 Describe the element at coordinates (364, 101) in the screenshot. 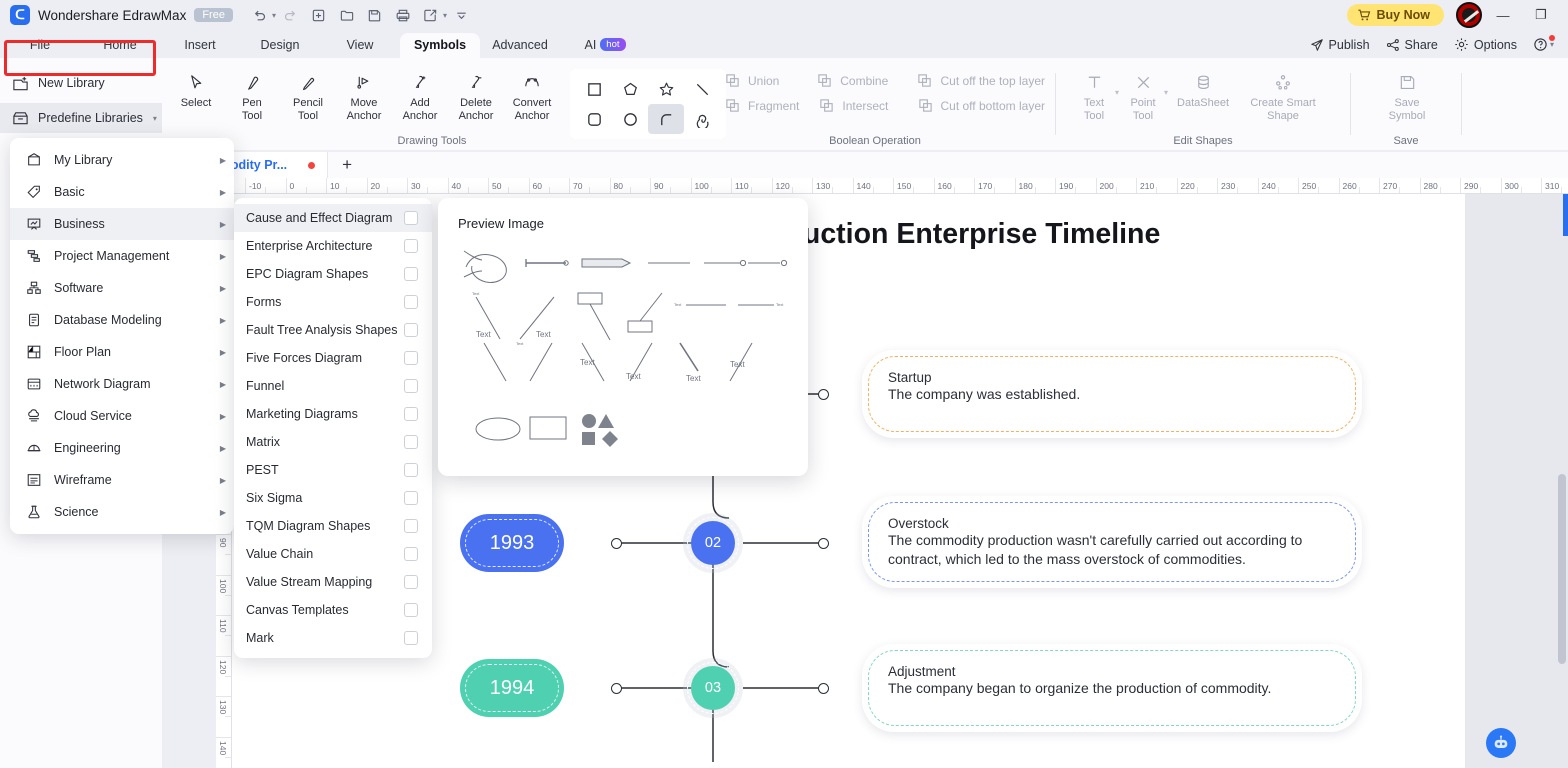

I see `move-anchor-button: Move Anchor` at that location.